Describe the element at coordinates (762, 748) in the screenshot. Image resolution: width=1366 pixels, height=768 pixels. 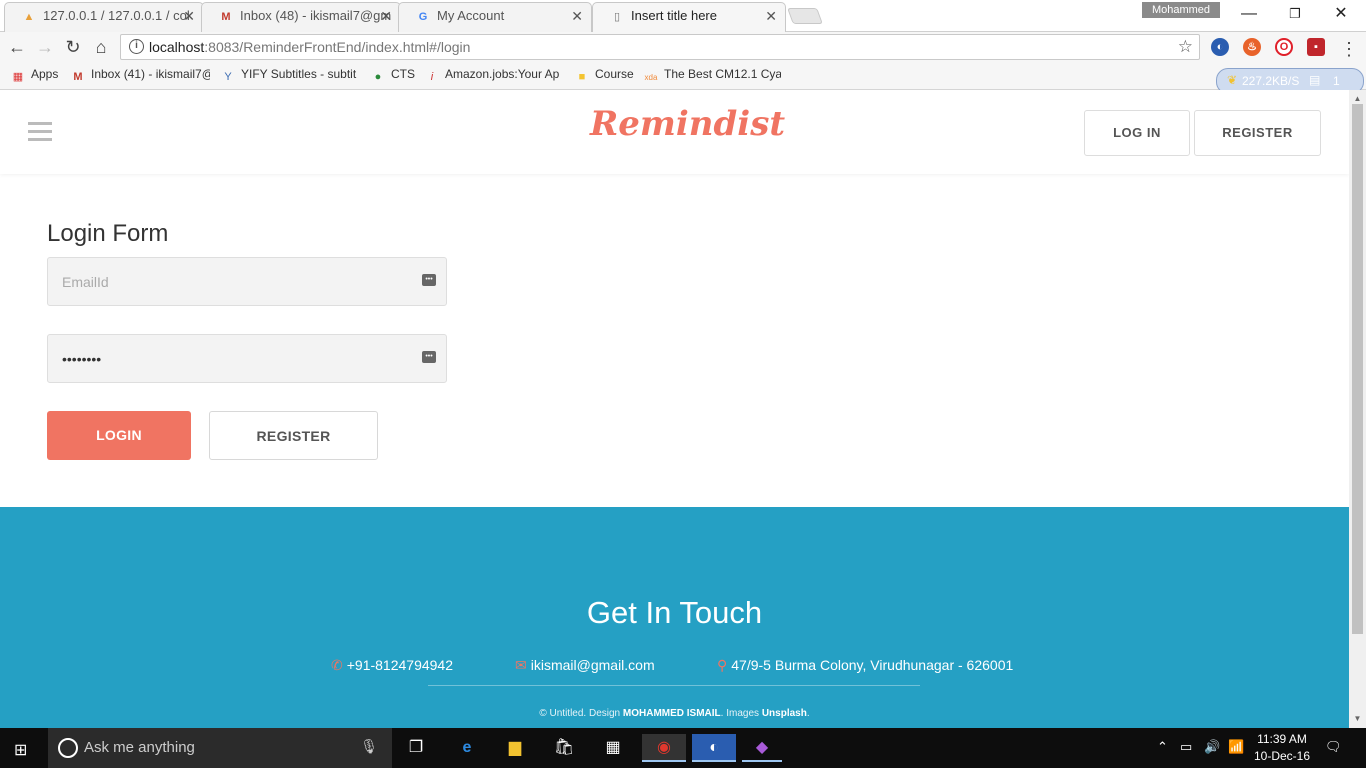
I see `ide-icon: ◆` at that location.